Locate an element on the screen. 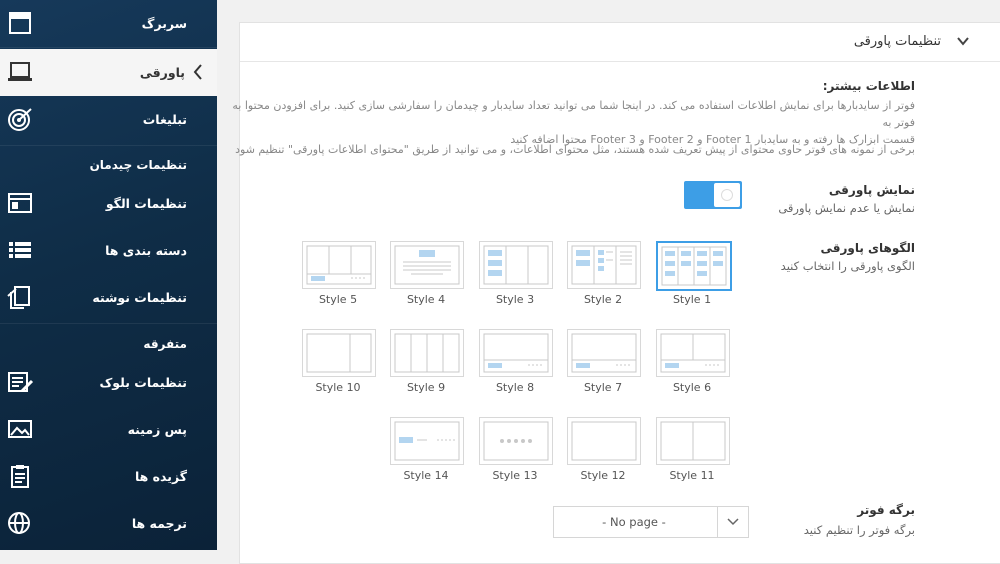 This screenshot has width=1000, height=564. image-icon is located at coordinates (20, 429).